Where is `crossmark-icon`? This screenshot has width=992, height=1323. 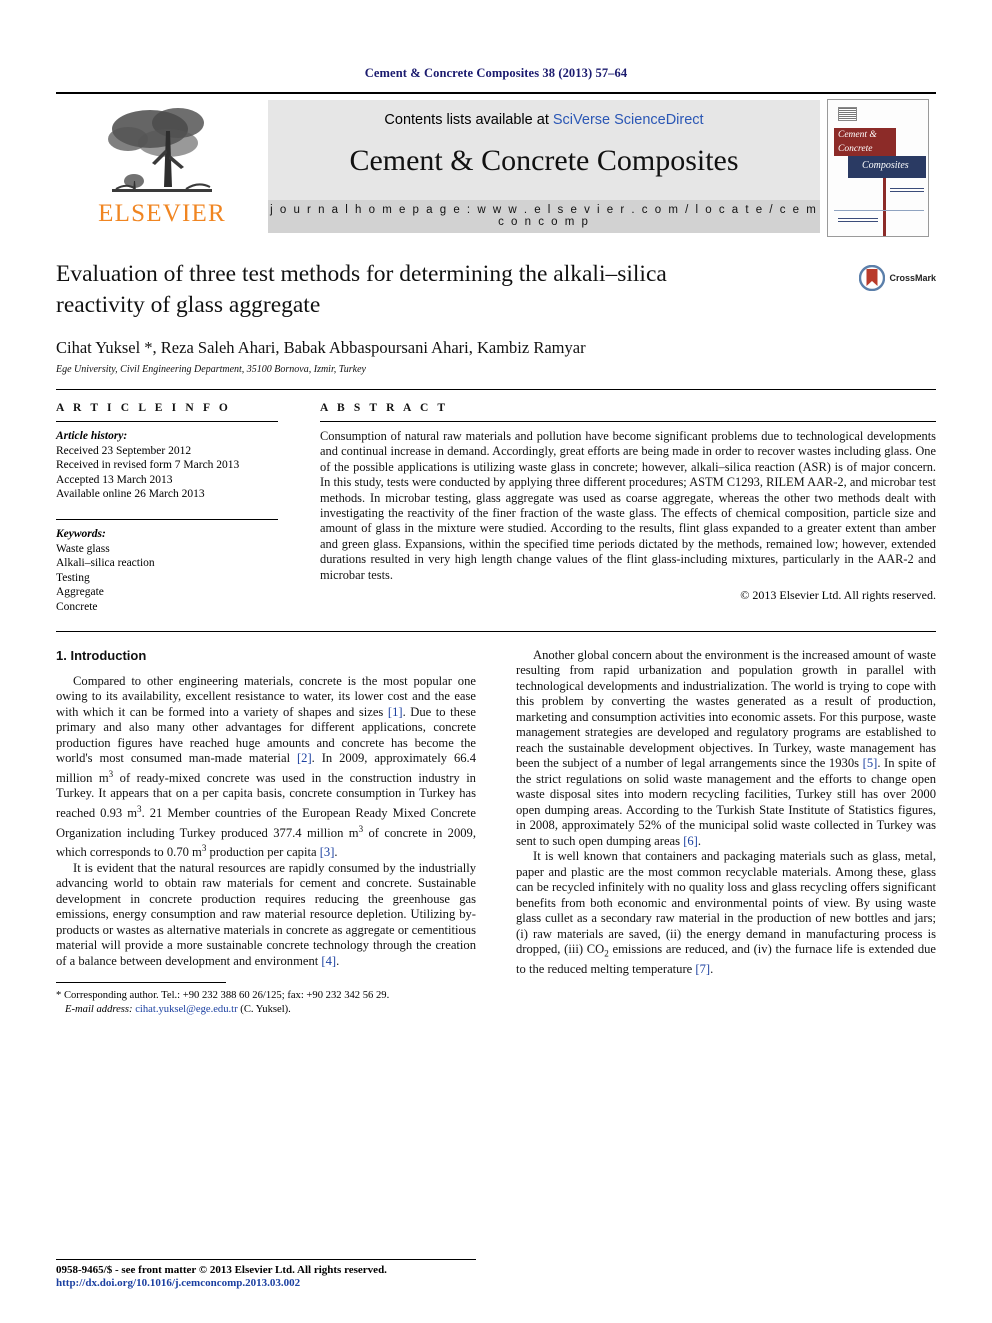
crossmark-icon is located at coordinates (872, 278).